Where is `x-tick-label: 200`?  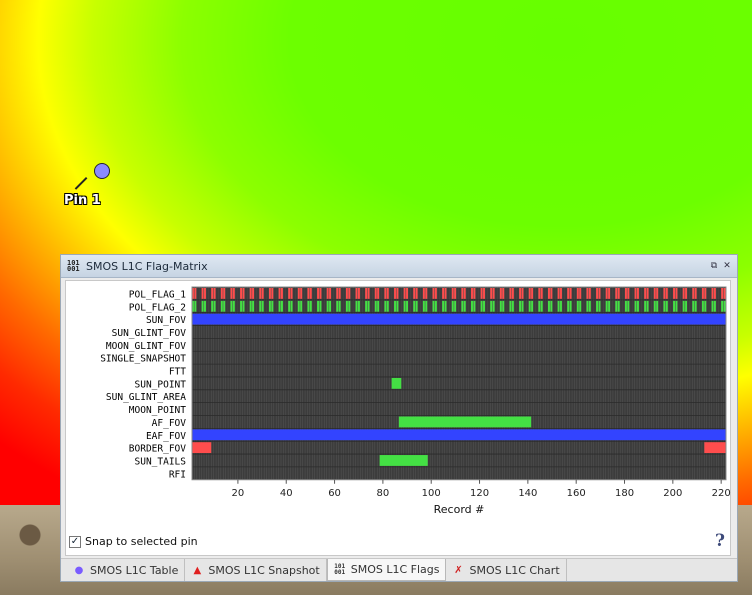 x-tick-label: 200 is located at coordinates (672, 493).